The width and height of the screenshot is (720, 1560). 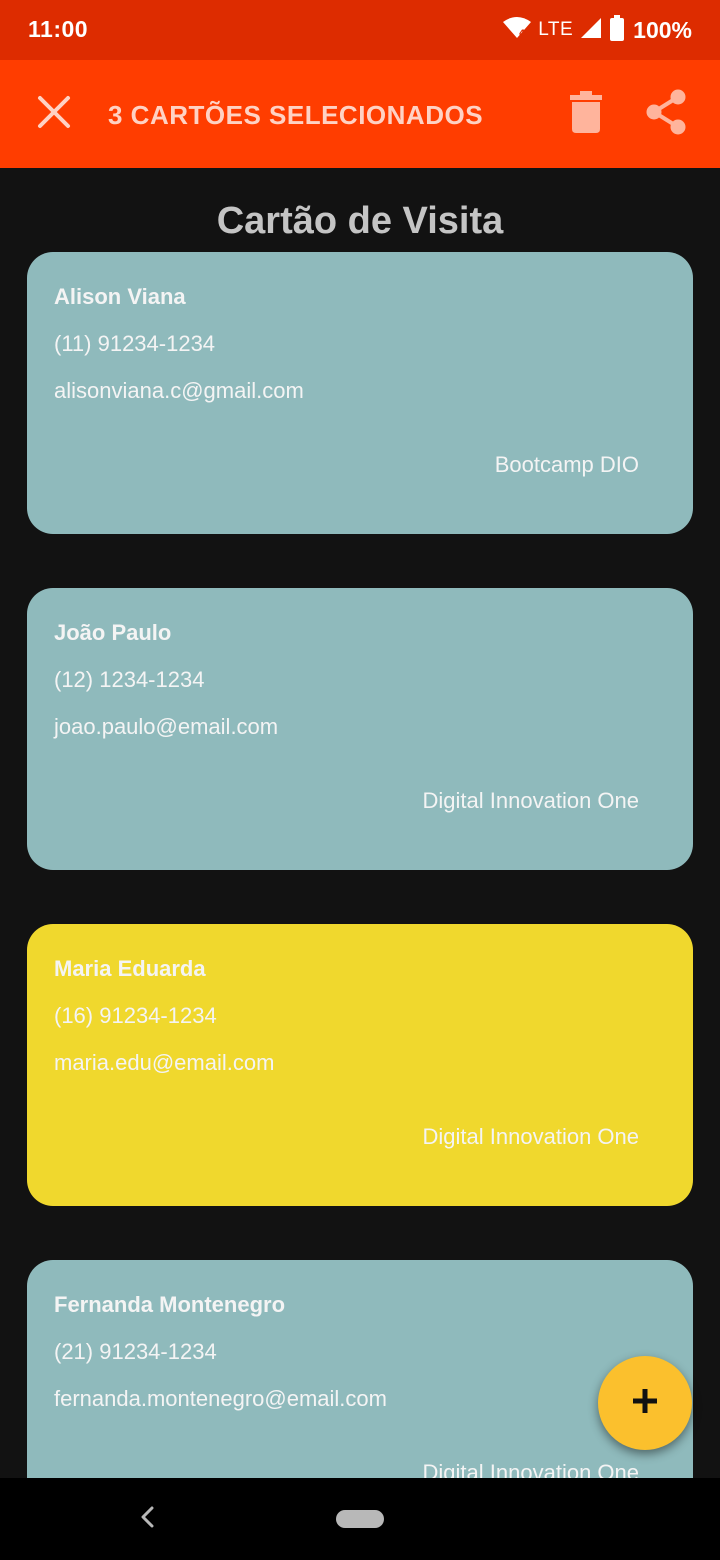 I want to click on back-icon, so click(x=147, y=1519).